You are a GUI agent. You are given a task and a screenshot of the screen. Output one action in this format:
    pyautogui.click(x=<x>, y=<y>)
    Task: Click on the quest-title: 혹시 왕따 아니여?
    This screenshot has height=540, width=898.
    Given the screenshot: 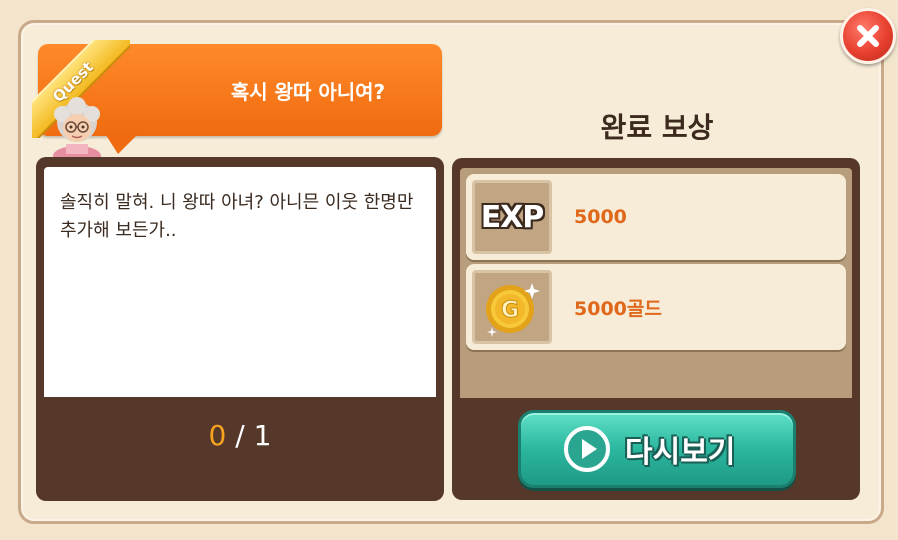 What is the action you would take?
    pyautogui.click(x=308, y=91)
    